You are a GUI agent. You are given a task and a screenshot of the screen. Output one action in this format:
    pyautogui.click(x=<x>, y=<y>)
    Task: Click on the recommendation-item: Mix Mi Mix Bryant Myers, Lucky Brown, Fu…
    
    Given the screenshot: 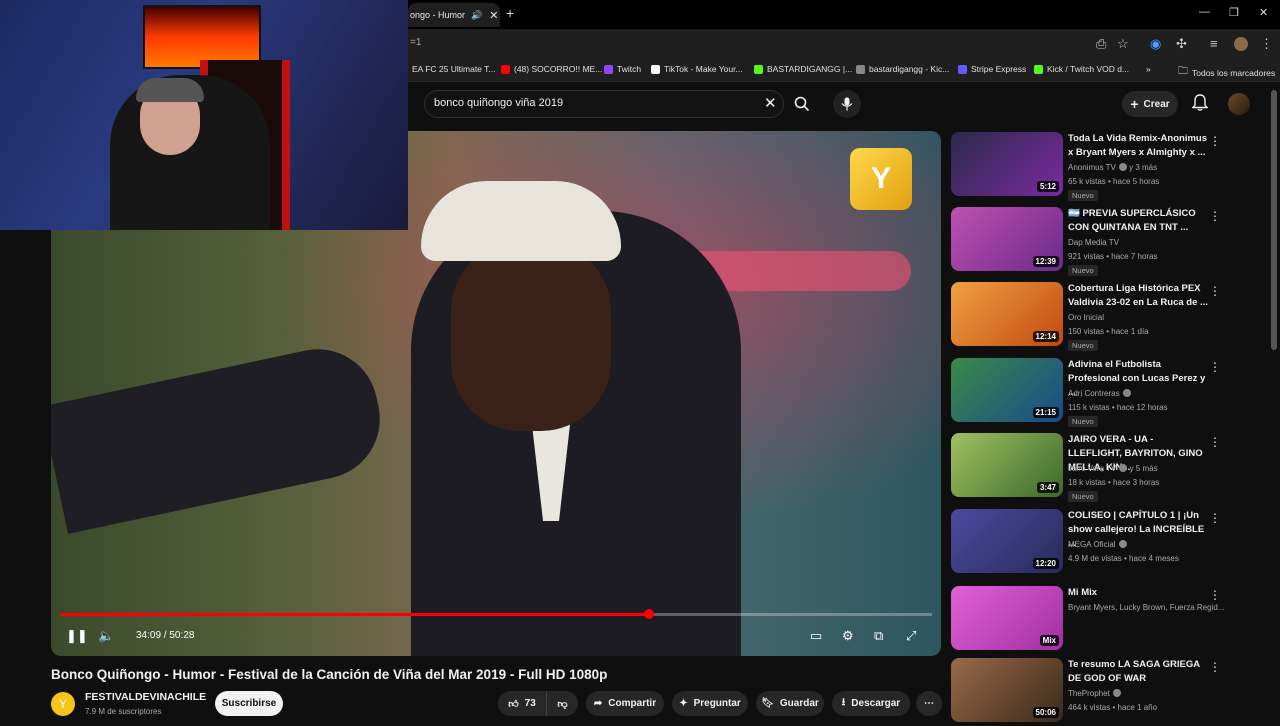 What is the action you would take?
    pyautogui.click(x=1091, y=620)
    